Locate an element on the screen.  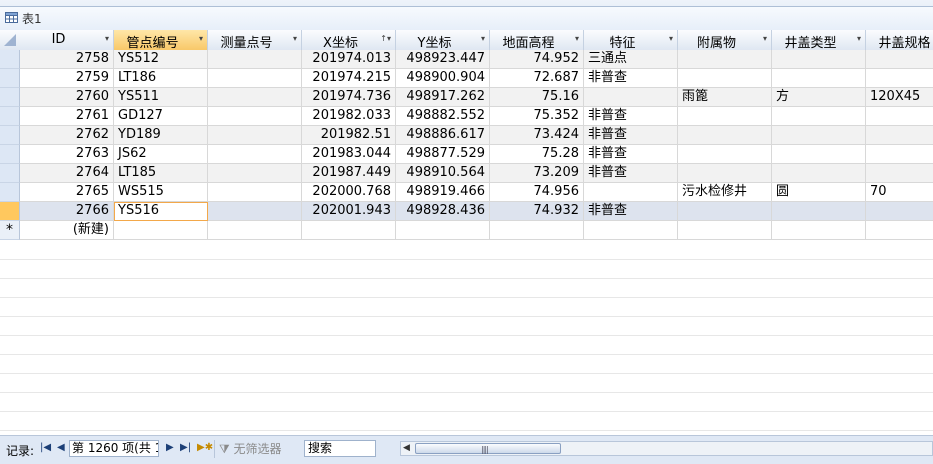
scroll-thumb: |||| is located at coordinates (488, 448).